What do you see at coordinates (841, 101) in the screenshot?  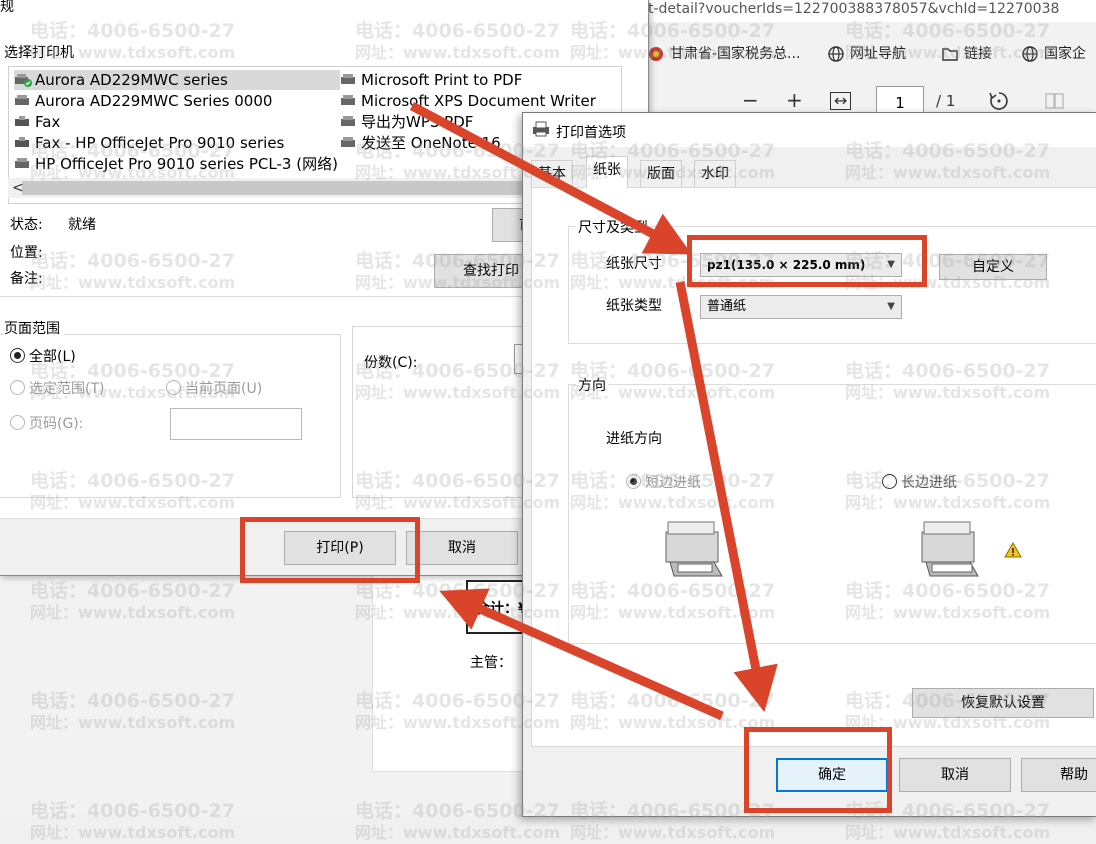 I see `fit-width-button: ↔` at bounding box center [841, 101].